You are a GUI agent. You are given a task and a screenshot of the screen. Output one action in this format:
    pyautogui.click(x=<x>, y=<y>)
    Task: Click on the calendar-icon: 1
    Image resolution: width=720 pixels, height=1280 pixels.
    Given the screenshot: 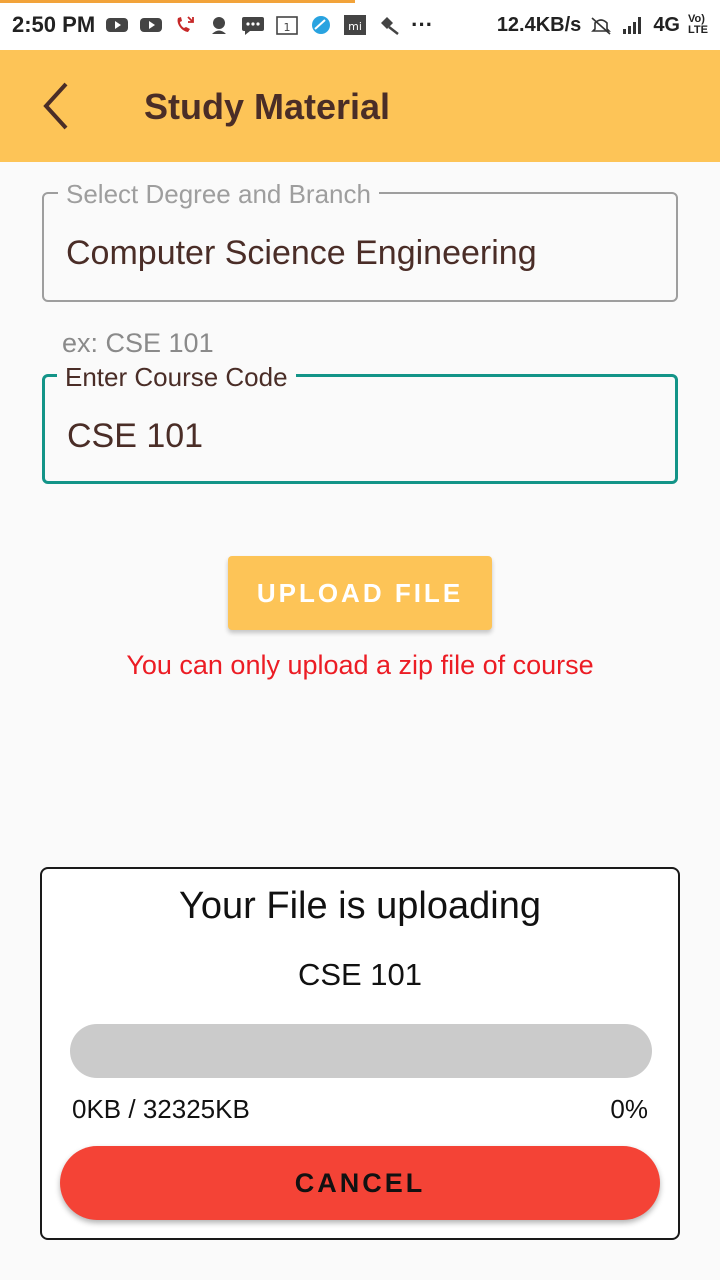 What is the action you would take?
    pyautogui.click(x=287, y=25)
    